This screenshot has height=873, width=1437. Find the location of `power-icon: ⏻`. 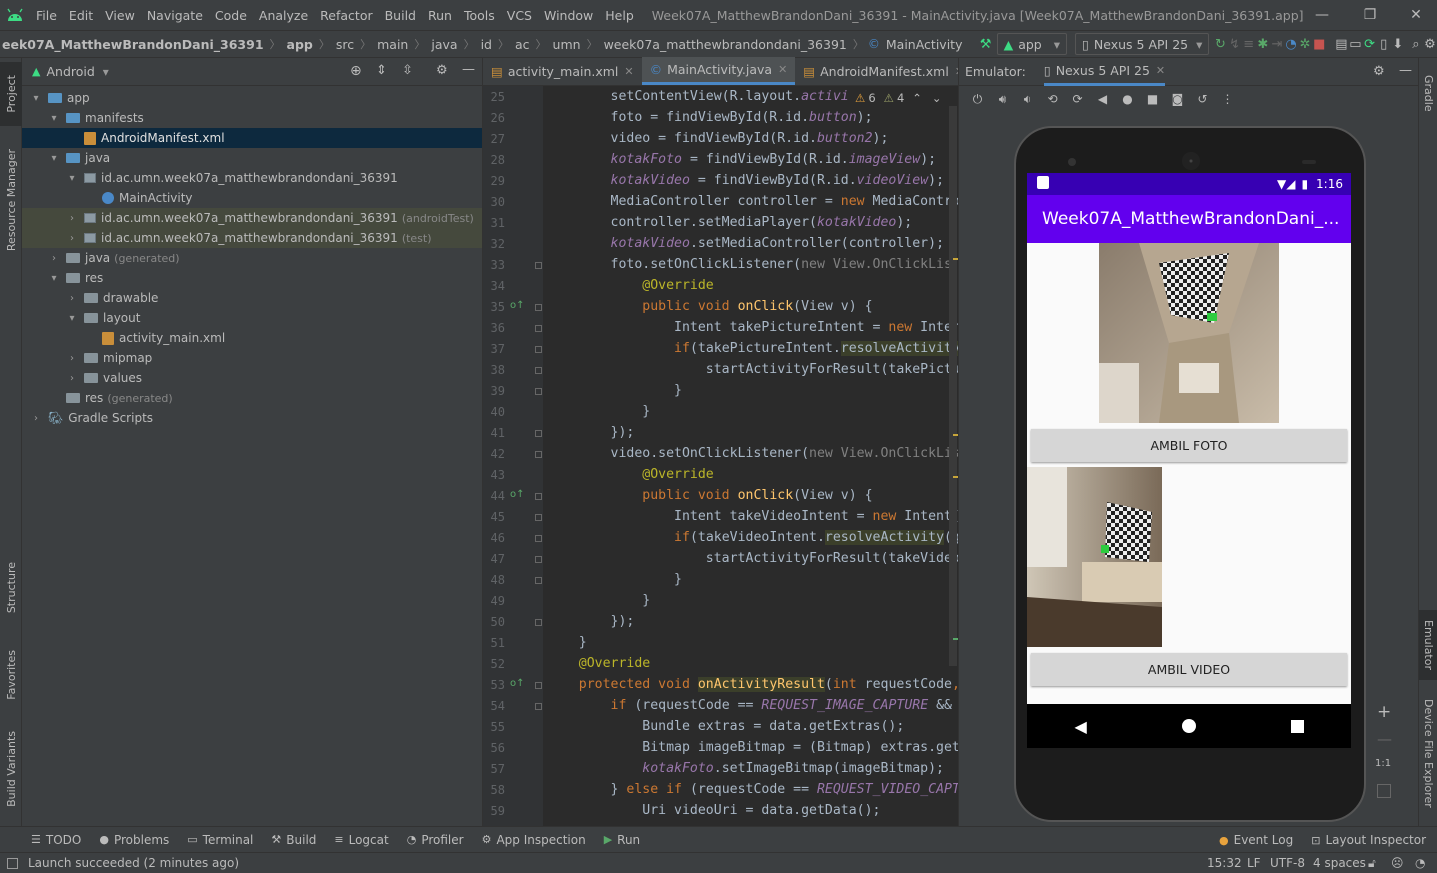

power-icon: ⏻ is located at coordinates (977, 99).